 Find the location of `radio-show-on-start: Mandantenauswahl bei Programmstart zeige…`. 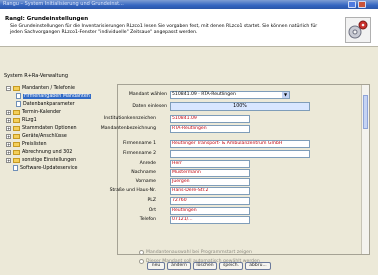

radio-show-on-start: Mandantenauswahl bei Programmstart zeige… is located at coordinates (195, 252).